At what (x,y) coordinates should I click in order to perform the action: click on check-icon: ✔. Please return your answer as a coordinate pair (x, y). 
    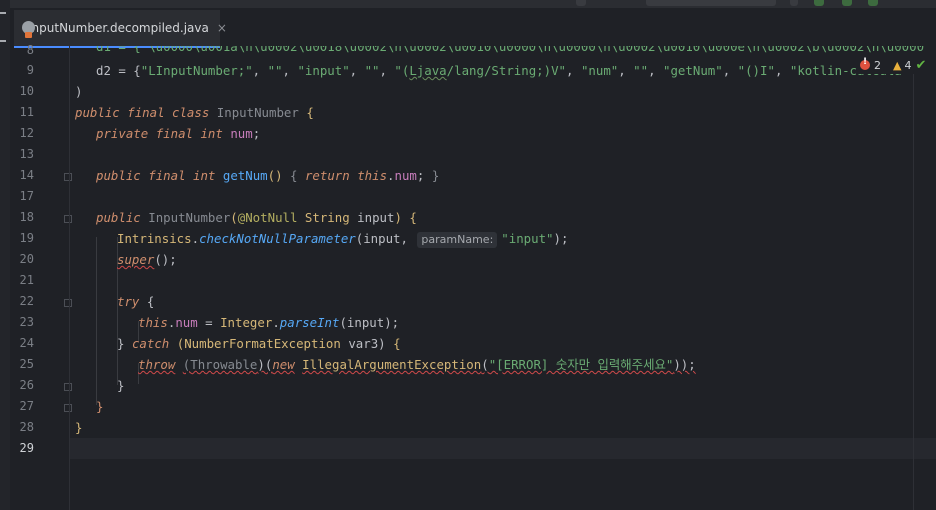
    Looking at the image, I should click on (921, 65).